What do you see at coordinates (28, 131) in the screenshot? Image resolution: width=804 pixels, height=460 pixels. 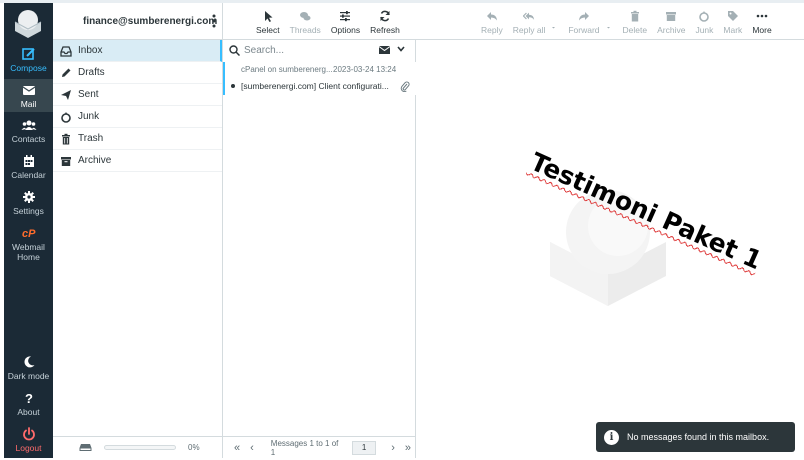 I see `nav-contacts: Contacts` at bounding box center [28, 131].